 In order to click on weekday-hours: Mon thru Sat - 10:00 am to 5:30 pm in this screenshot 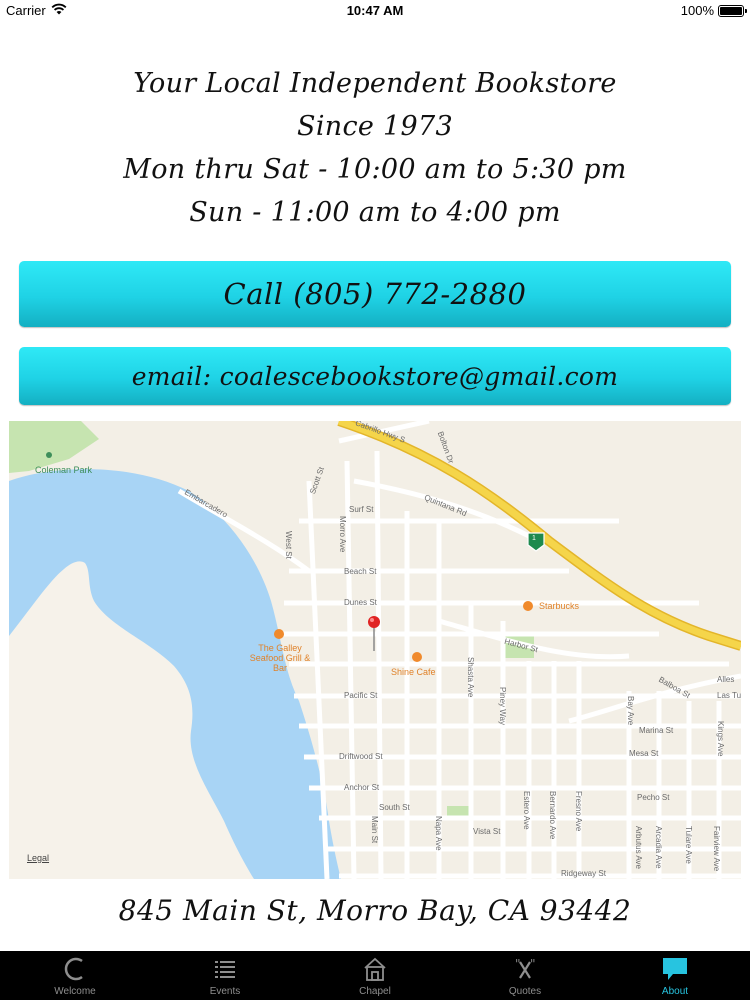, I will do `click(375, 169)`.